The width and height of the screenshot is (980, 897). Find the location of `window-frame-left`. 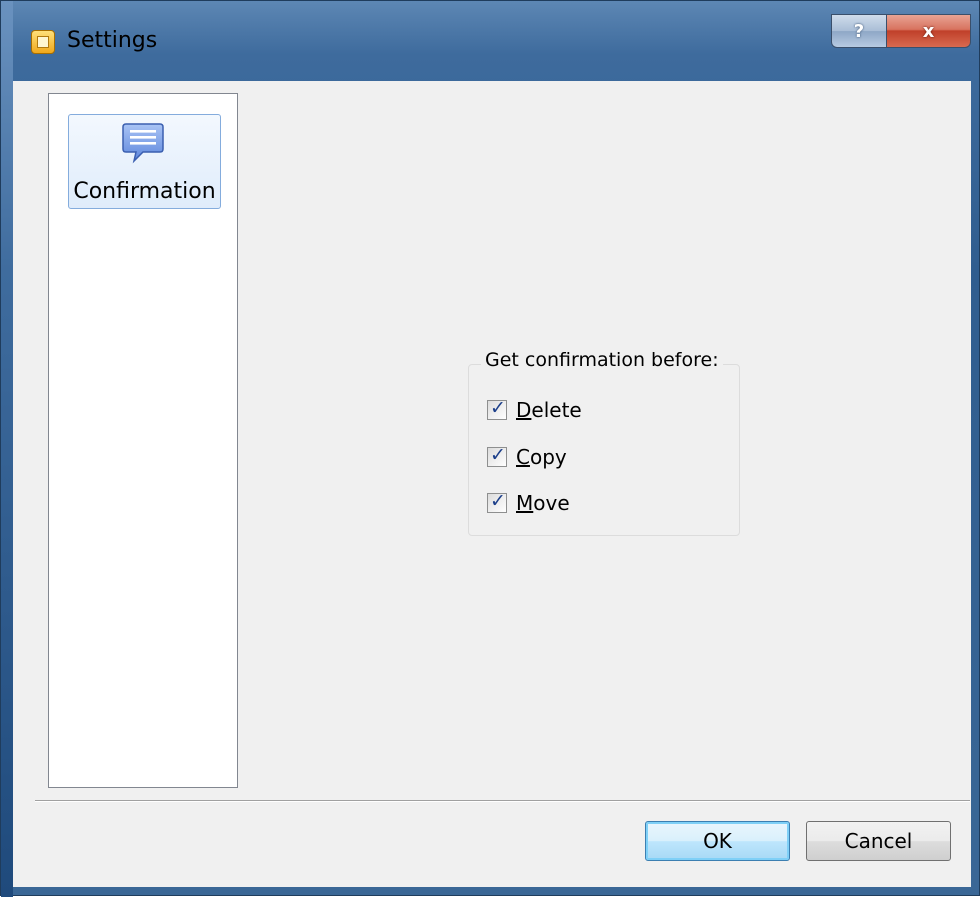

window-frame-left is located at coordinates (7, 449).